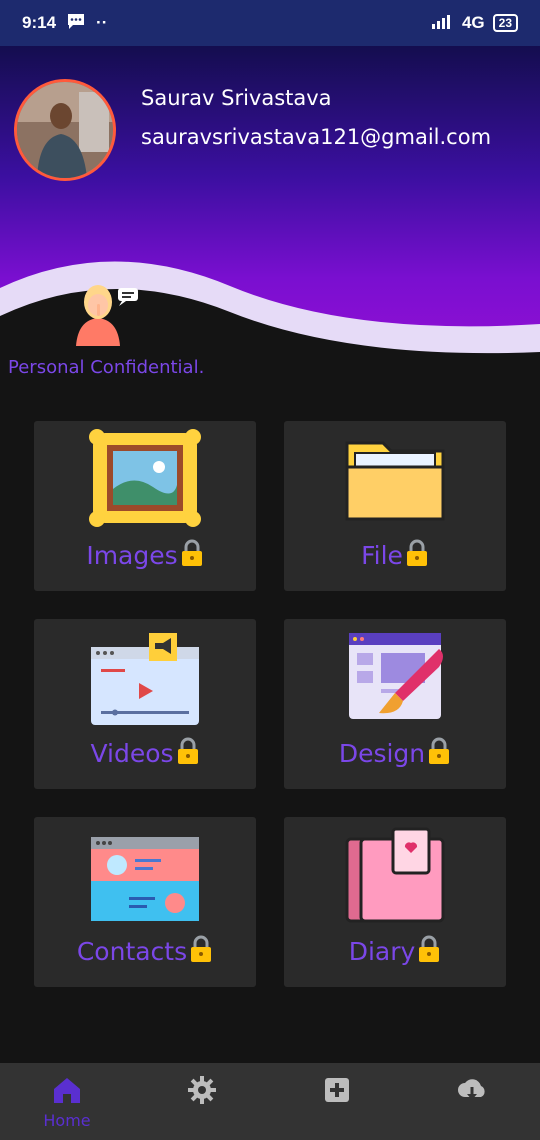 This screenshot has height=1140, width=540. What do you see at coordinates (106, 367) in the screenshot?
I see `confidential-label: Personal Confidential.` at bounding box center [106, 367].